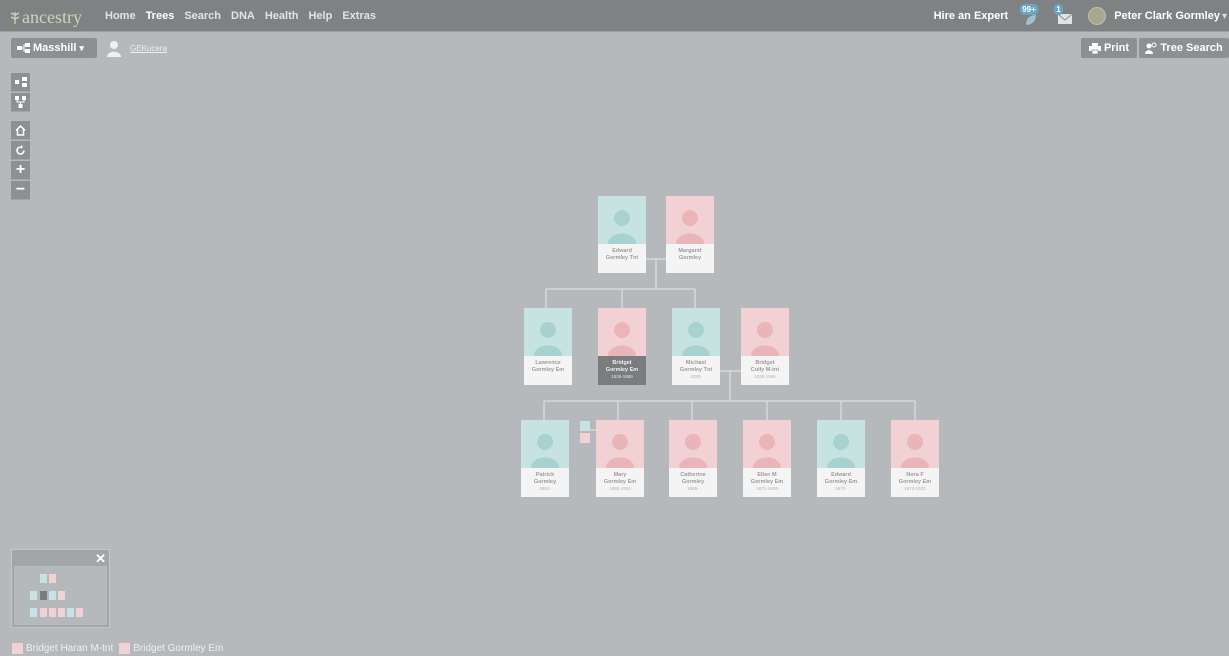 The image size is (1229, 656). I want to click on person-name: Edward Gormley Tnt, so click(622, 254).